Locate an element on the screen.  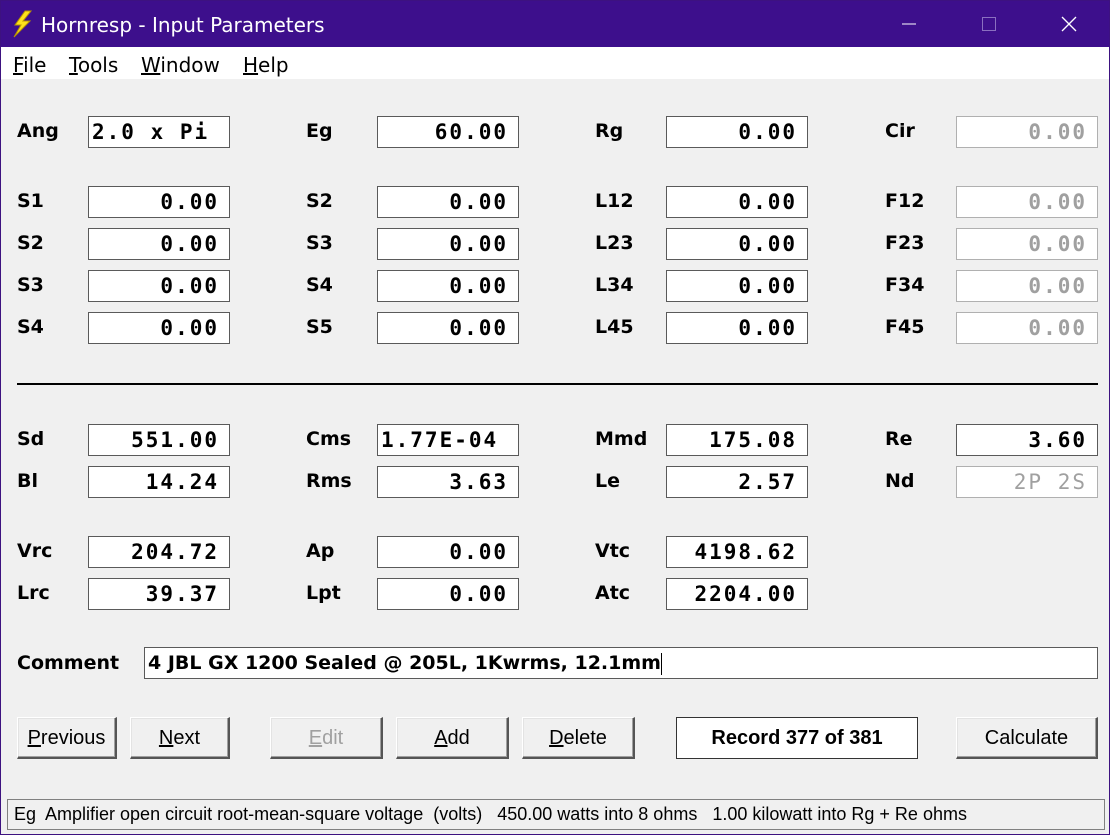
add-button: Add is located at coordinates (452, 738).